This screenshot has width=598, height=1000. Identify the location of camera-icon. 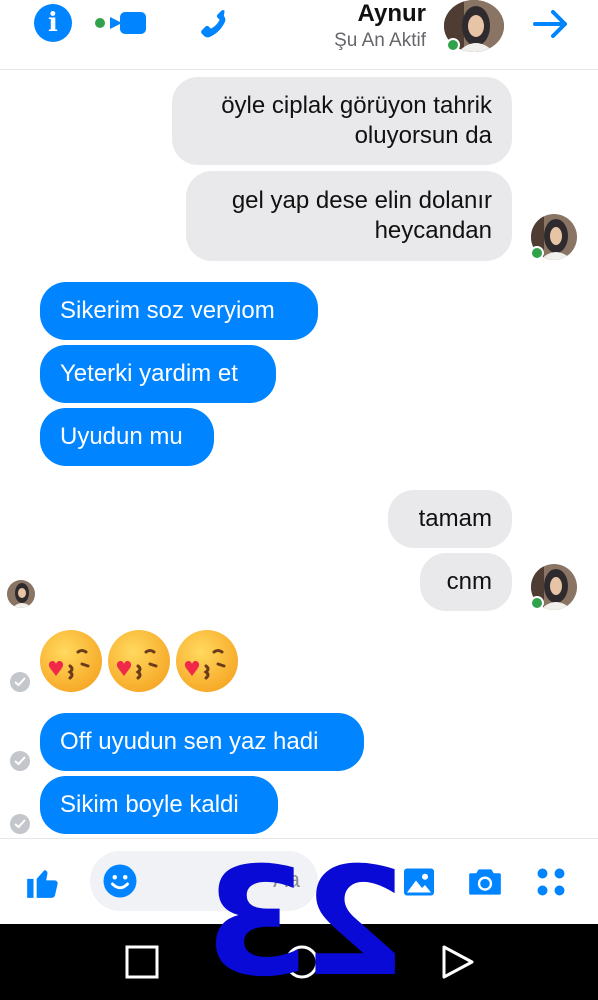
(485, 882).